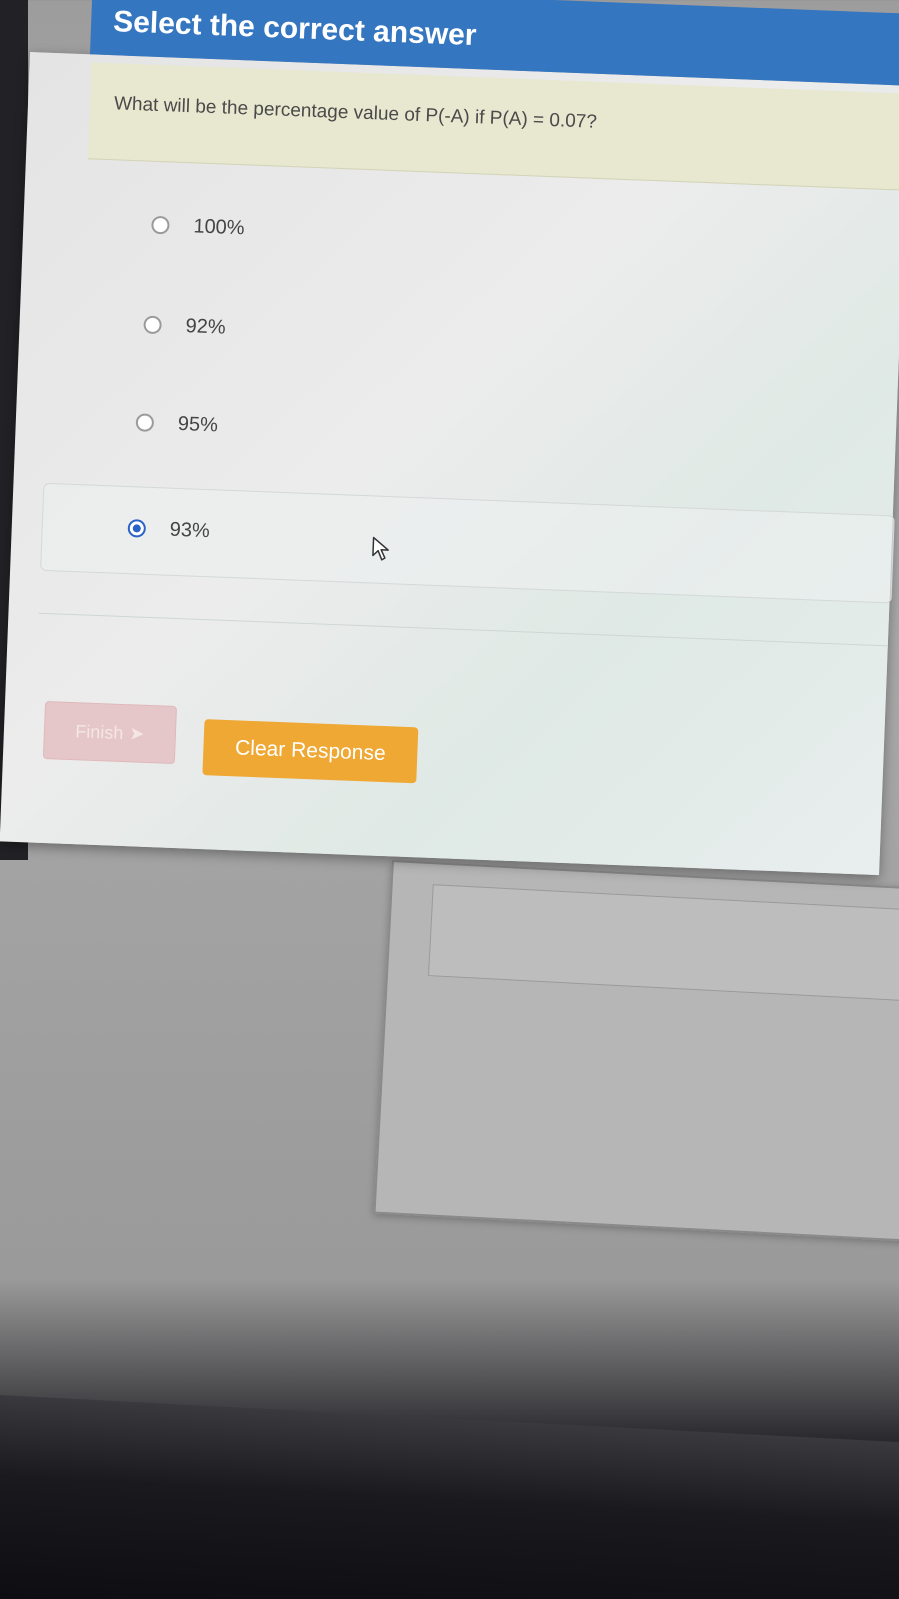  Describe the element at coordinates (190, 530) in the screenshot. I see `option-label-93: 93%` at that location.